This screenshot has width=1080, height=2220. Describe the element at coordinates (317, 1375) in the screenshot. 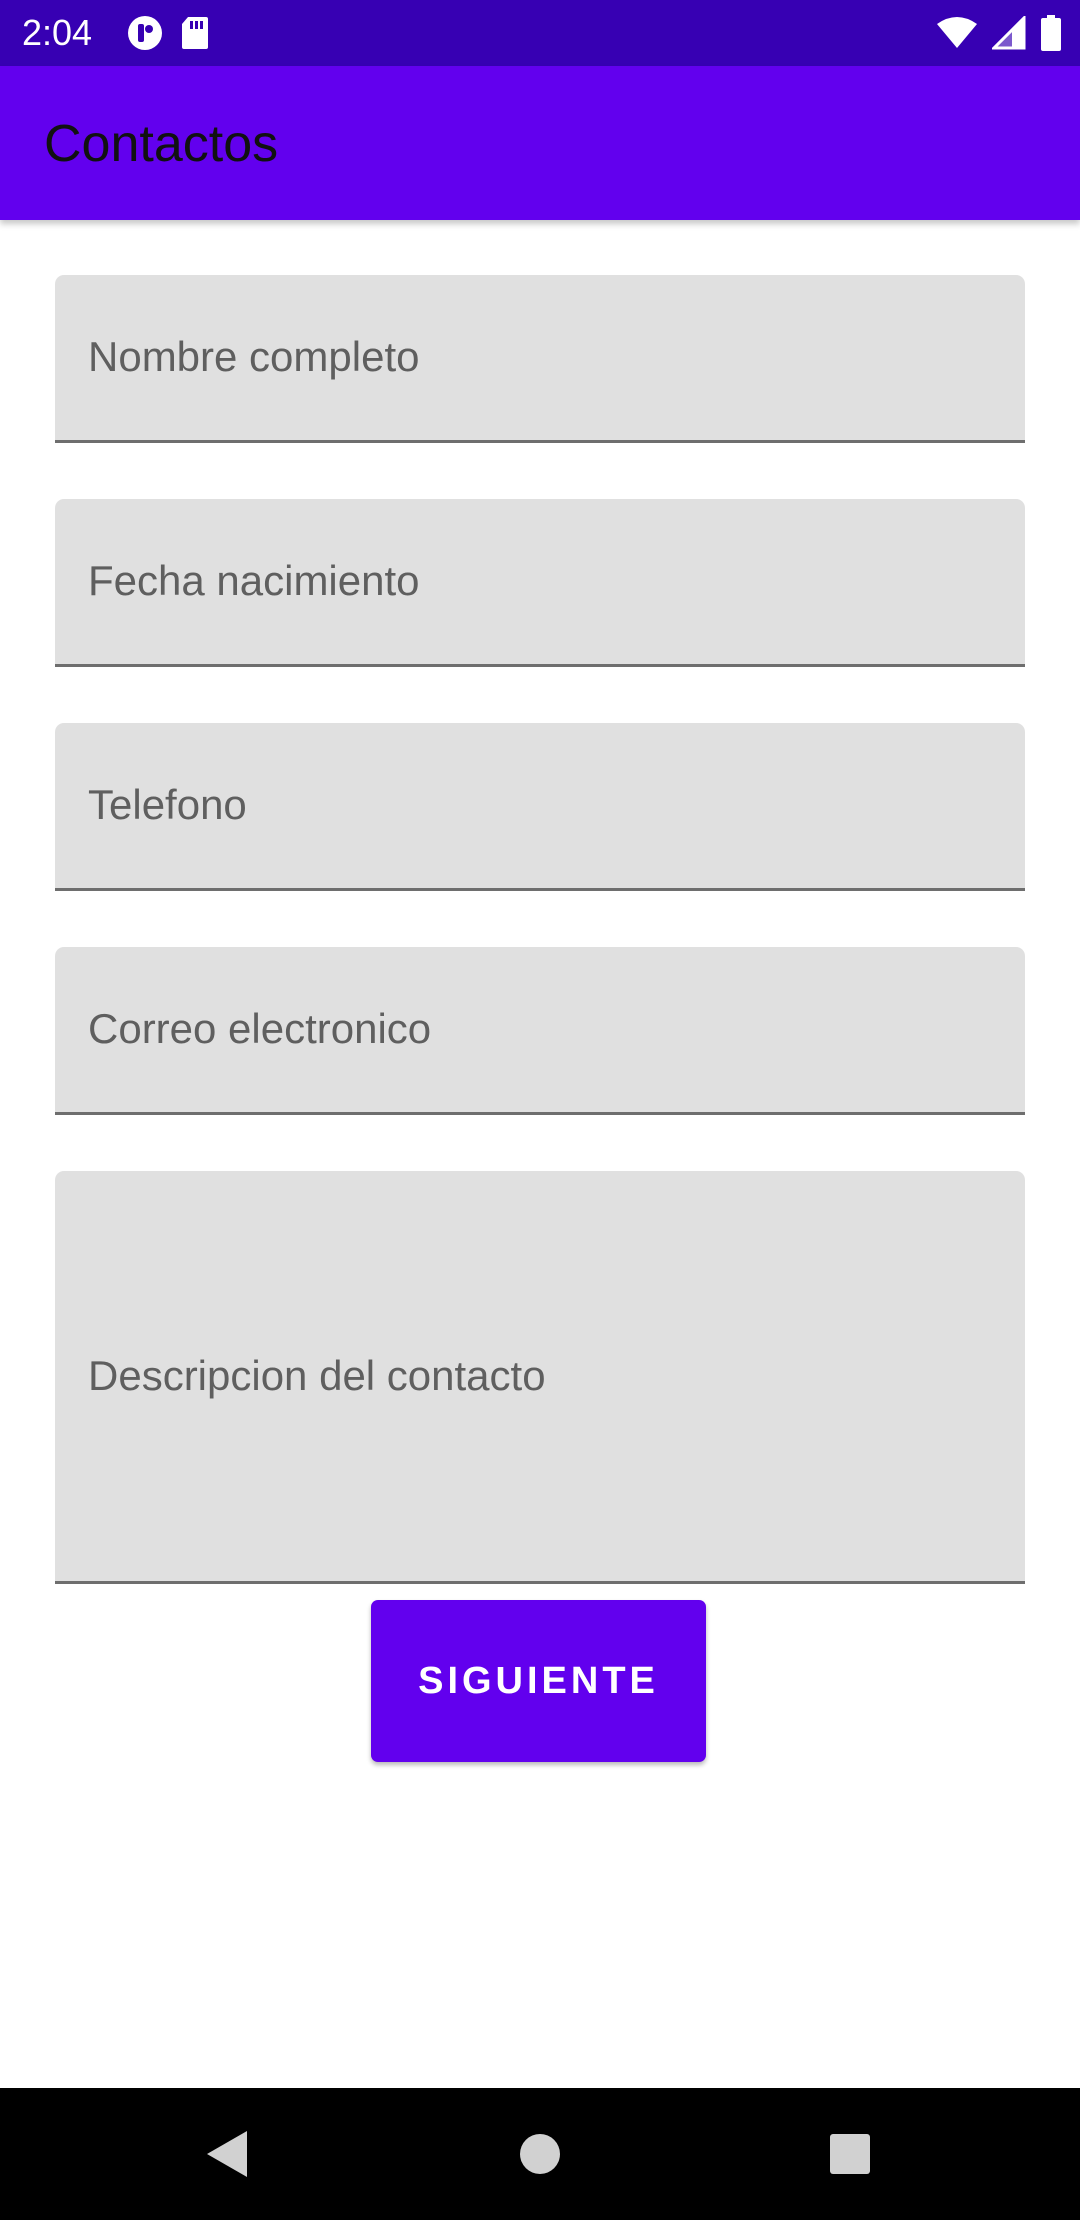

I see `contact-description-placeholder: Descripcion del contacto` at that location.